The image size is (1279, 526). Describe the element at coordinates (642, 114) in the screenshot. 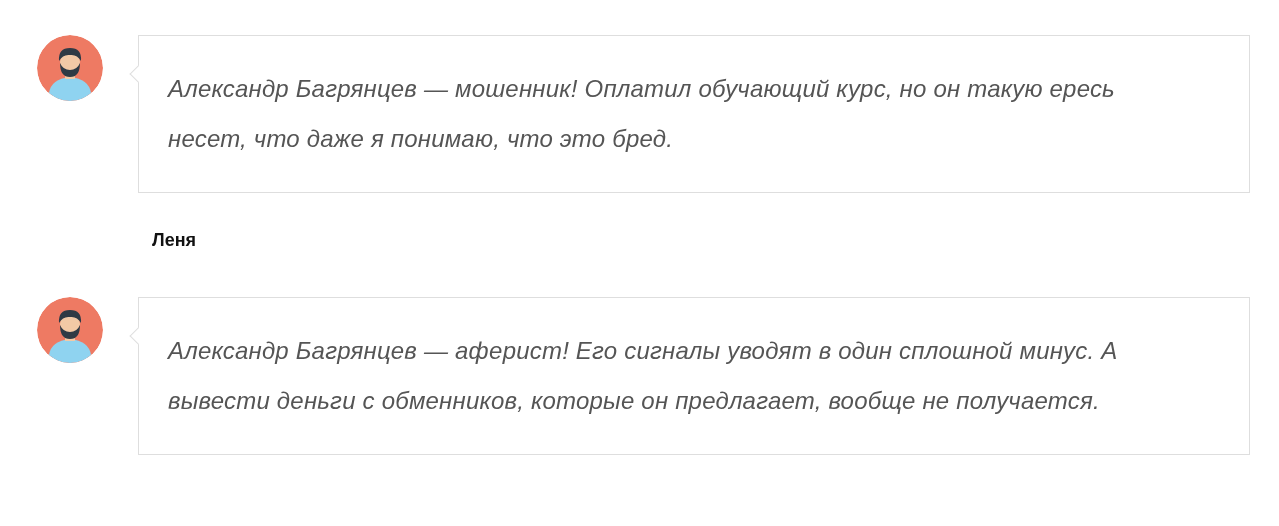

I see `comment-text: Александр Багрянцев — мошенник! Оплатил обучающий курс, но он такую ересь несет, что даже я понимаю, что это бред.` at that location.